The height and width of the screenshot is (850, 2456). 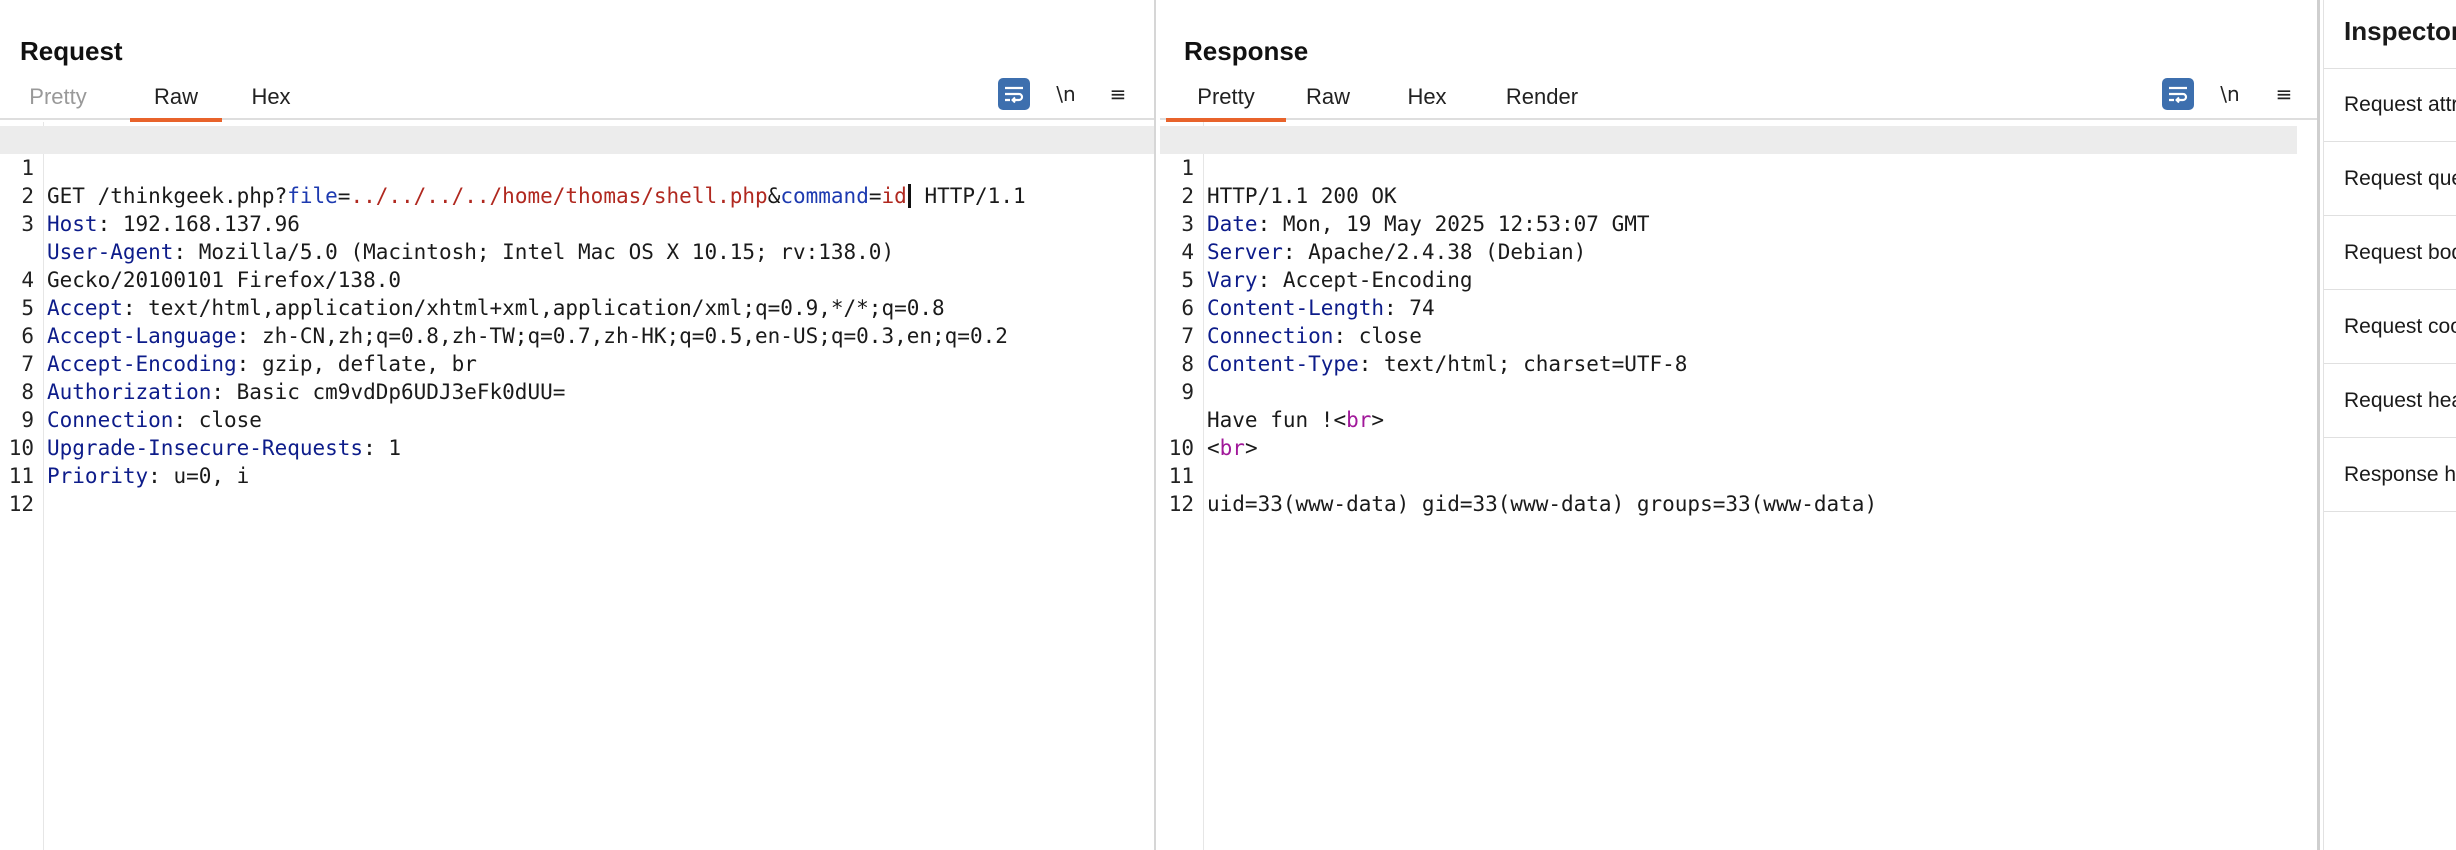 I want to click on inspector-item-request-headers: Request headers, so click(x=2390, y=401).